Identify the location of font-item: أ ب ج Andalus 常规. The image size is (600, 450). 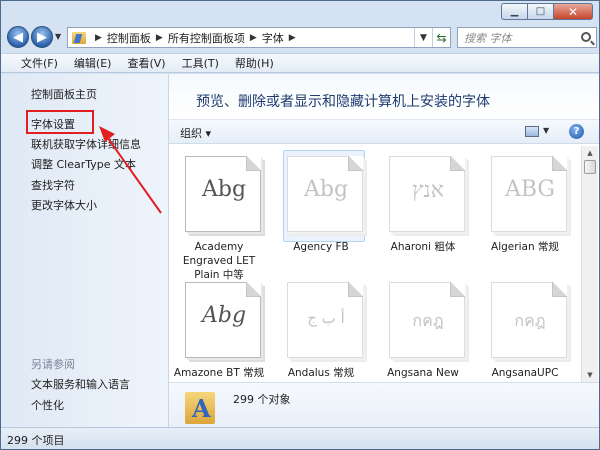
(321, 327).